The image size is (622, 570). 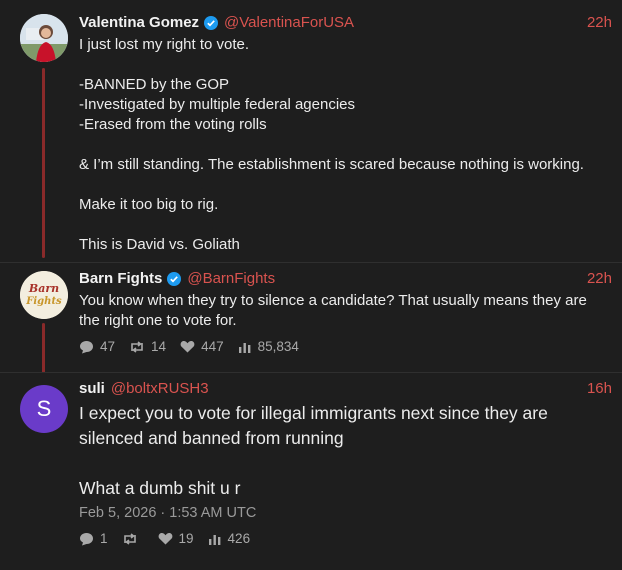 I want to click on avatar-letter: S, so click(x=44, y=408).